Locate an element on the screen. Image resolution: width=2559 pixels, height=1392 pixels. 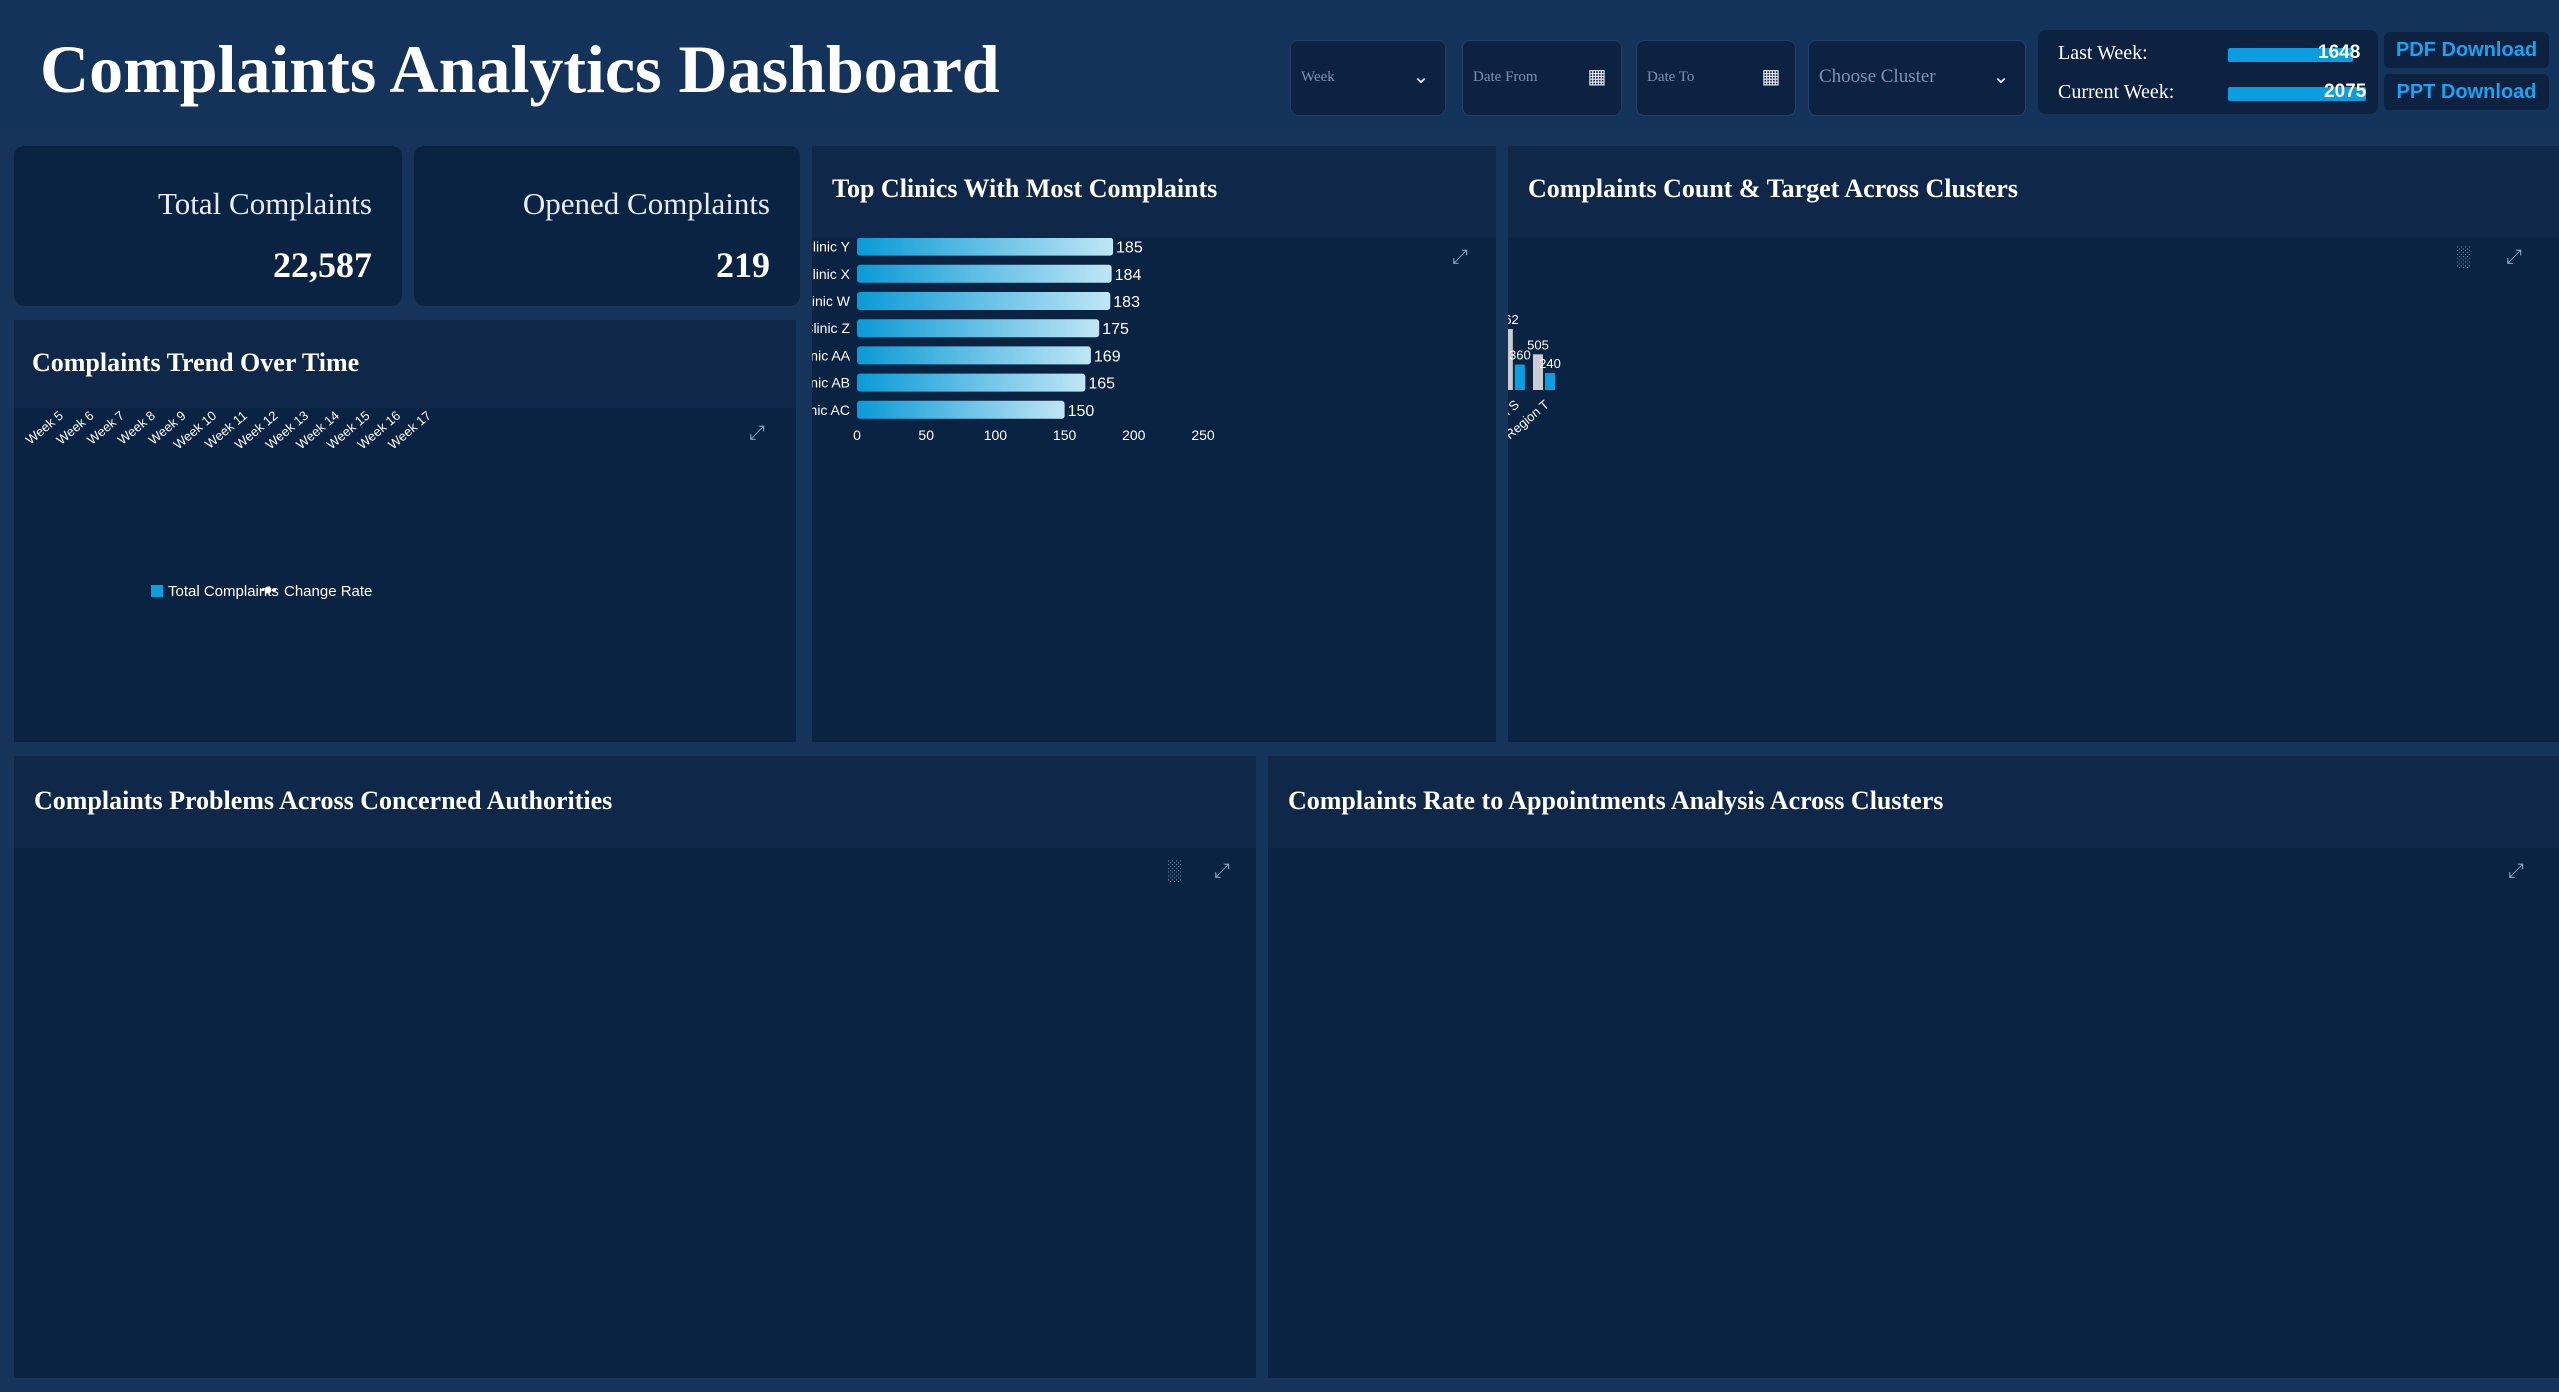
trend-title: Complaints Trend Over Time is located at coordinates (196, 362).